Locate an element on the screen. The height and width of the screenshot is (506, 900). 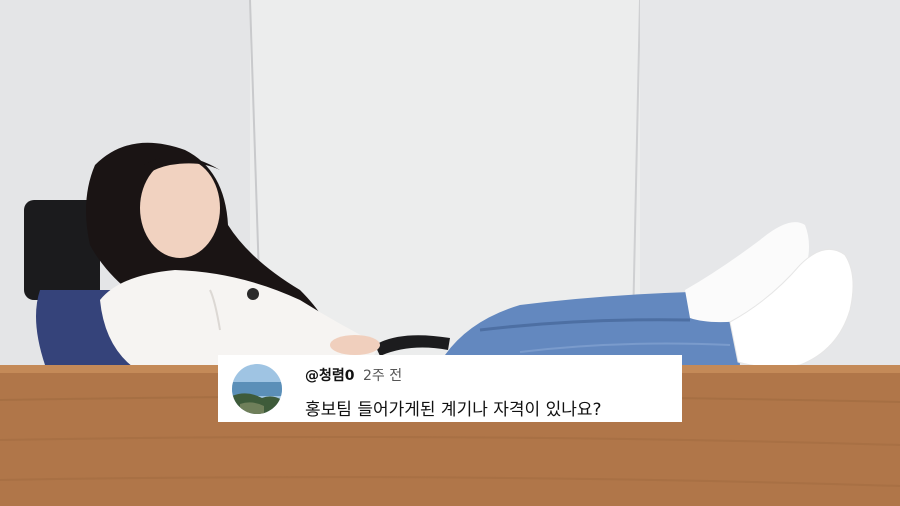
seaside-photo-avatar is located at coordinates (257, 389).